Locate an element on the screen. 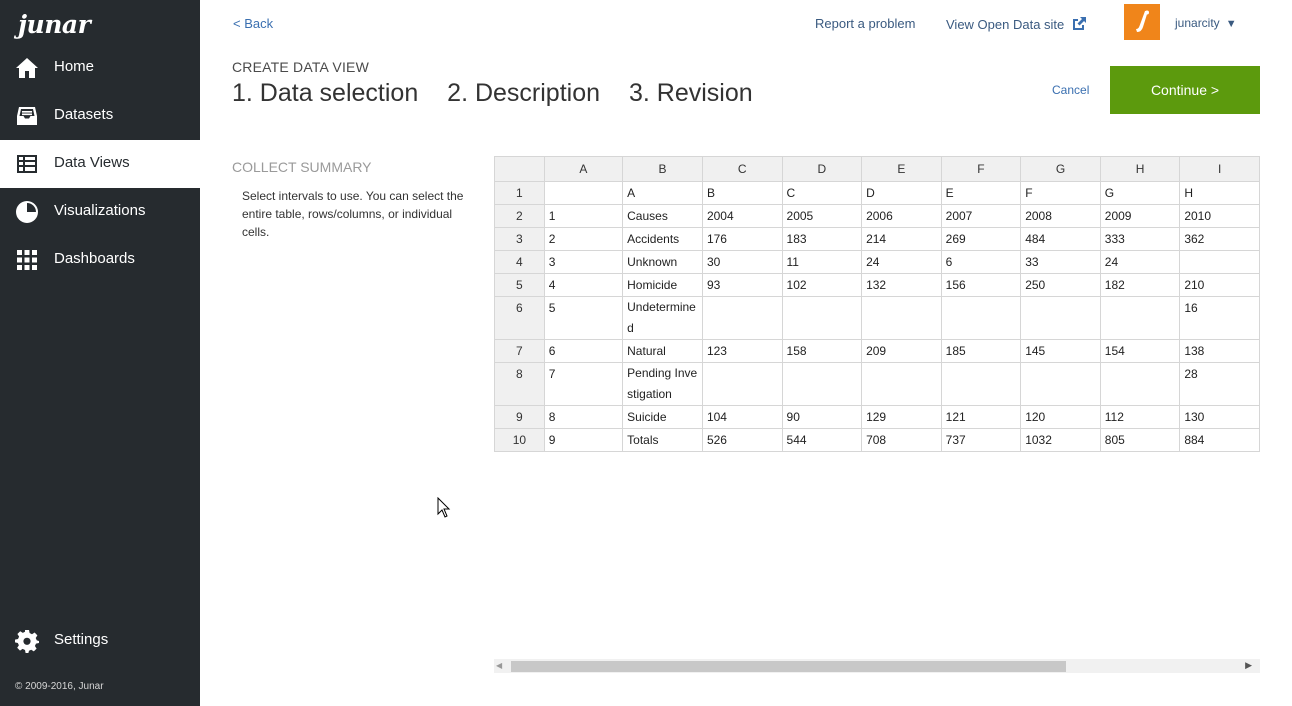  table-cell: 2009 is located at coordinates (1140, 216).